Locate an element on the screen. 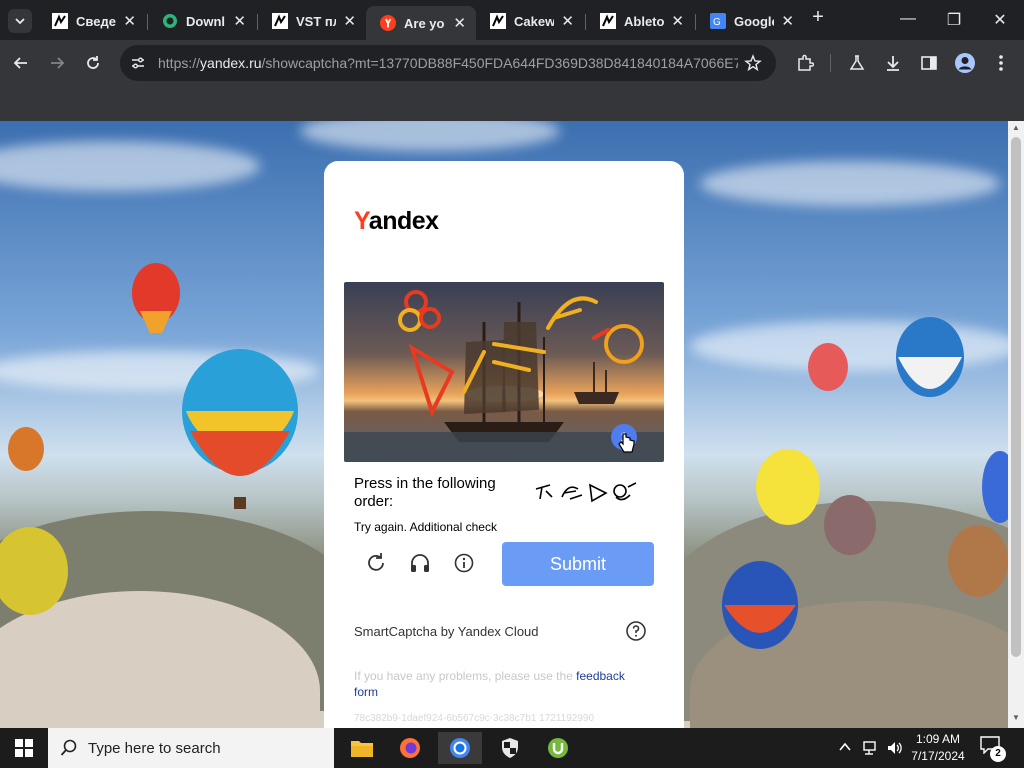  google-translate-icon: G is located at coordinates (718, 21).